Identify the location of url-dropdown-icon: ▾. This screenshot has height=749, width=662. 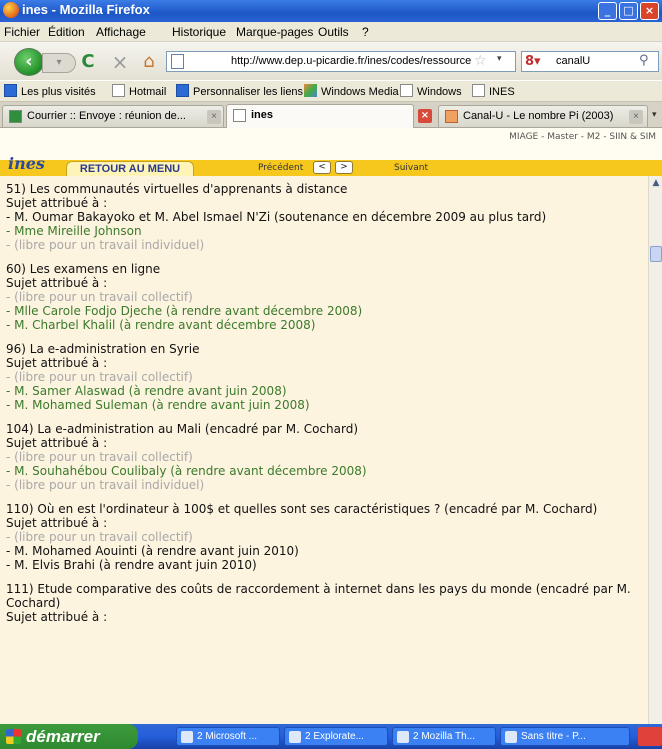
(499, 59).